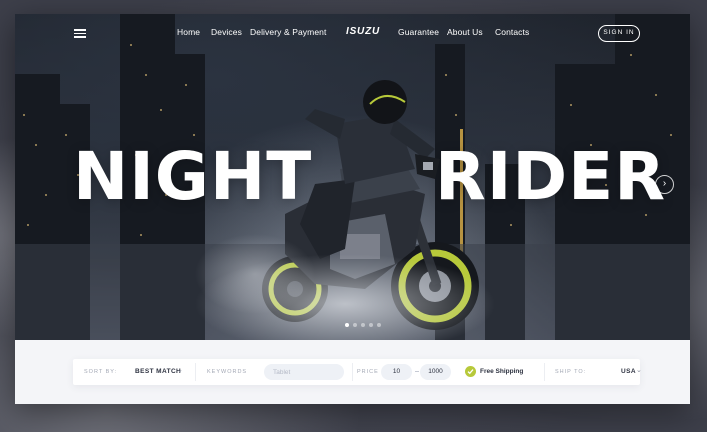  Describe the element at coordinates (363, 31) in the screenshot. I see `brand-logo: ISUZU` at that location.